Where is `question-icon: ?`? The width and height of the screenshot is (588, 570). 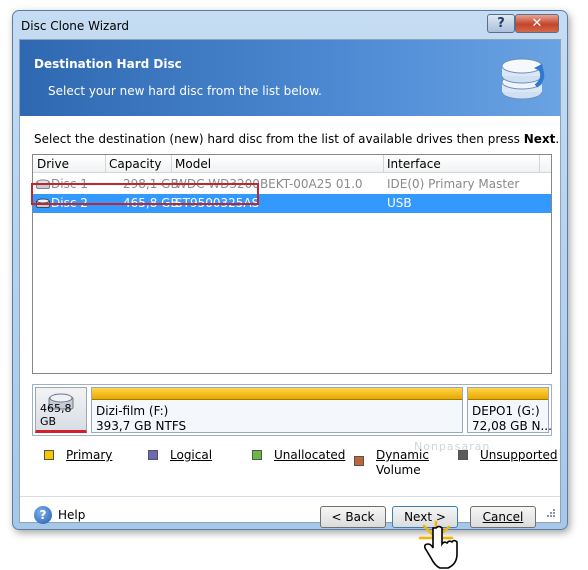
question-icon: ? is located at coordinates (501, 23).